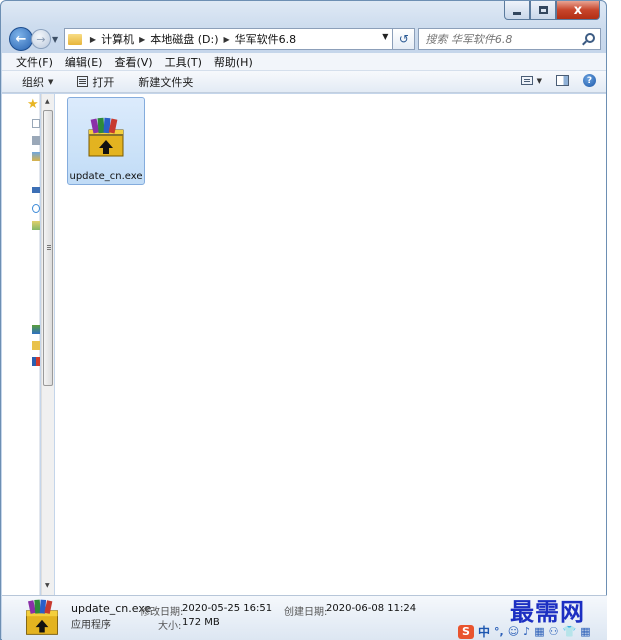 This screenshot has height=640, width=621. Describe the element at coordinates (84, 62) in the screenshot. I see `menu-edit: 编辑(E)` at that location.